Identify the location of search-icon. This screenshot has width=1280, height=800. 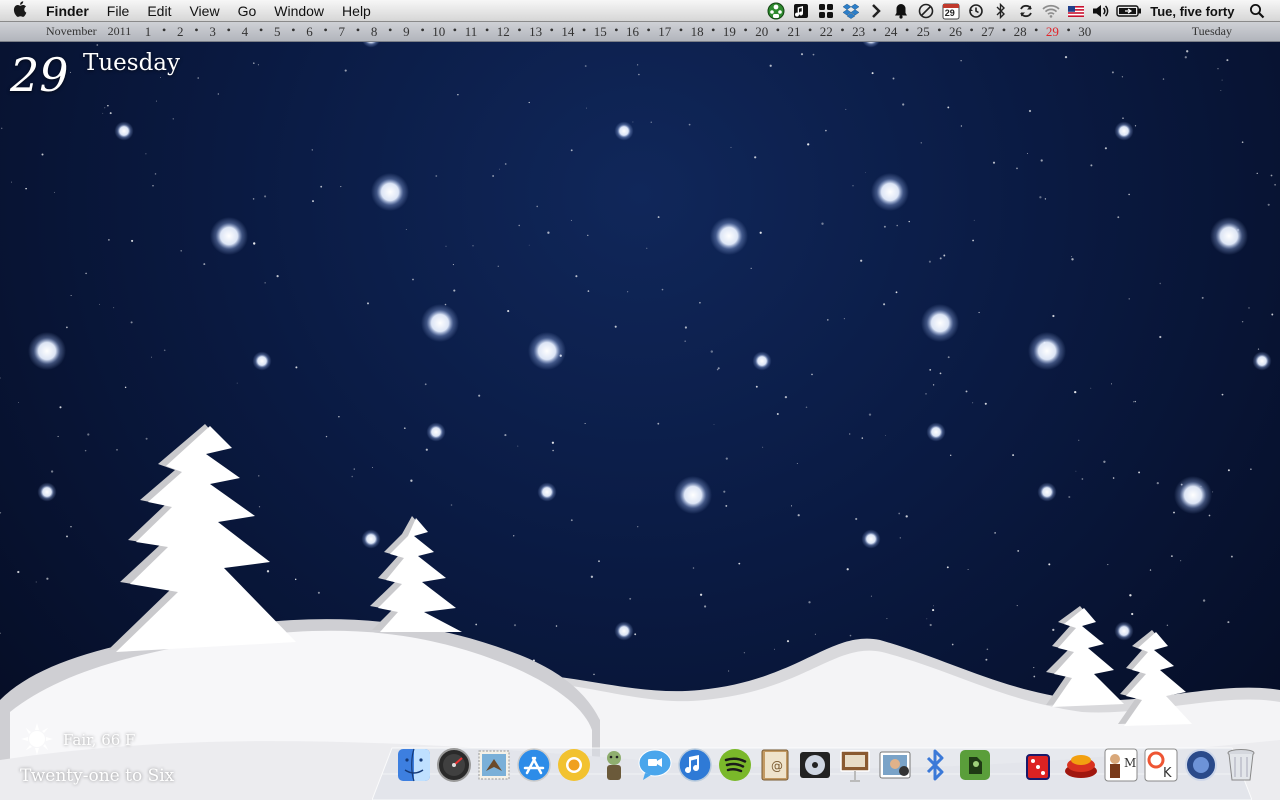
(1257, 11).